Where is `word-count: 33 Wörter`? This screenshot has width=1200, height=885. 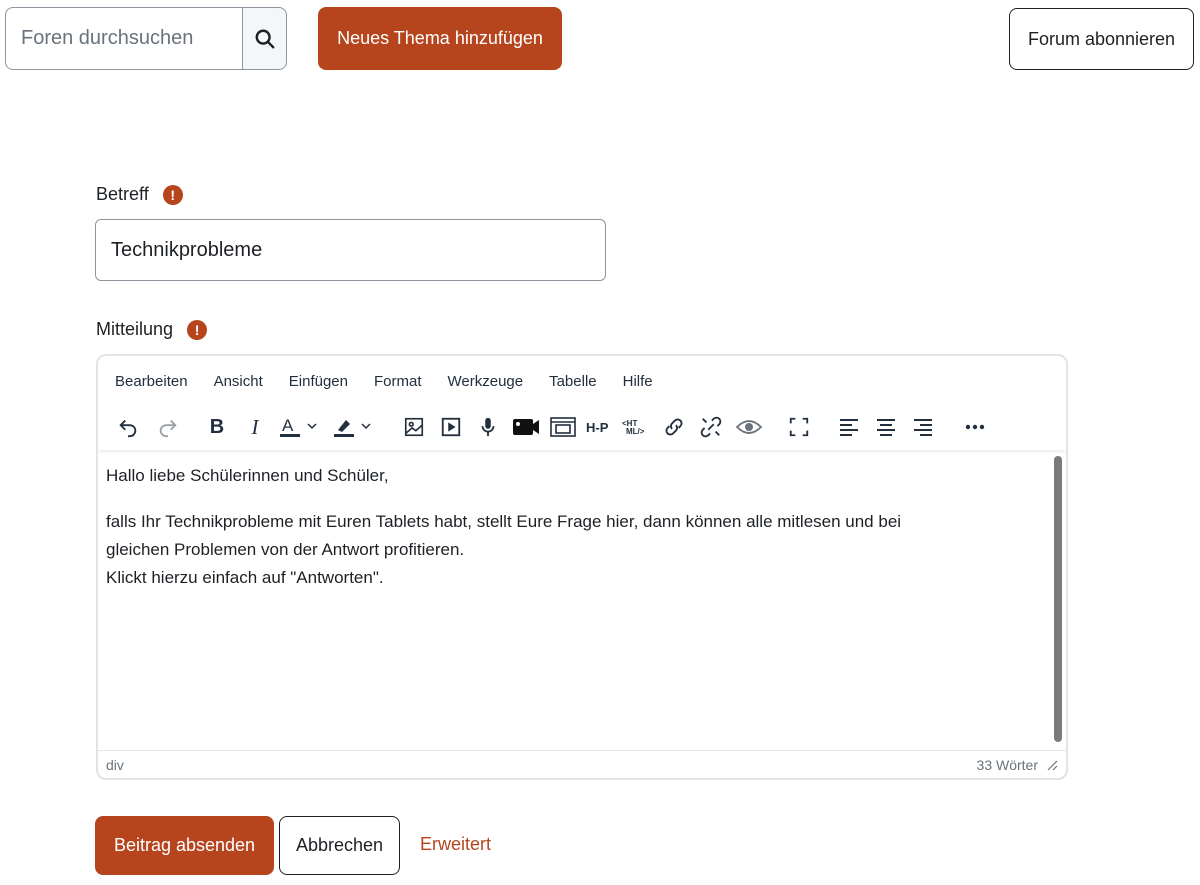
word-count: 33 Wörter is located at coordinates (1007, 765).